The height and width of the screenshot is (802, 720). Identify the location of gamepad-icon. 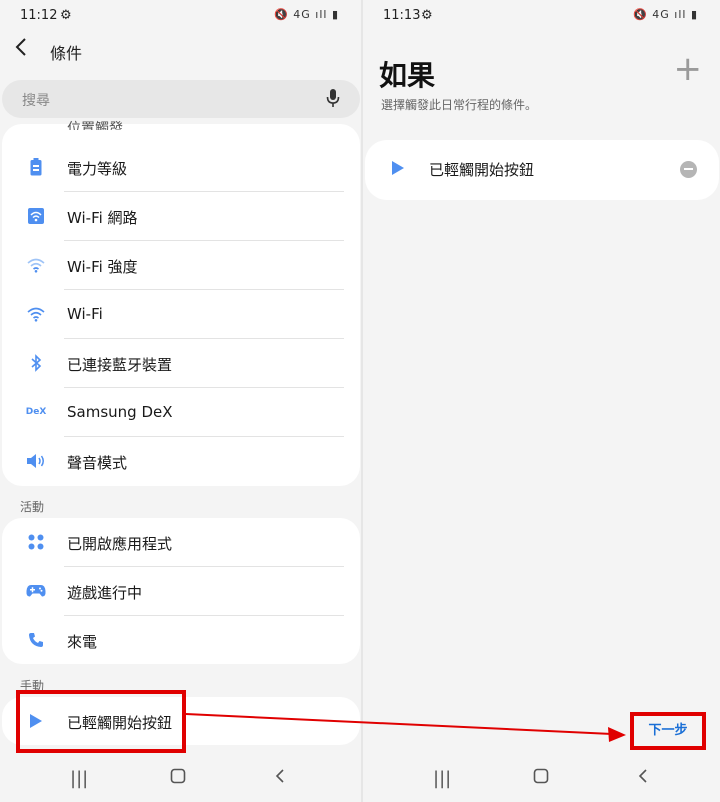
(36, 591).